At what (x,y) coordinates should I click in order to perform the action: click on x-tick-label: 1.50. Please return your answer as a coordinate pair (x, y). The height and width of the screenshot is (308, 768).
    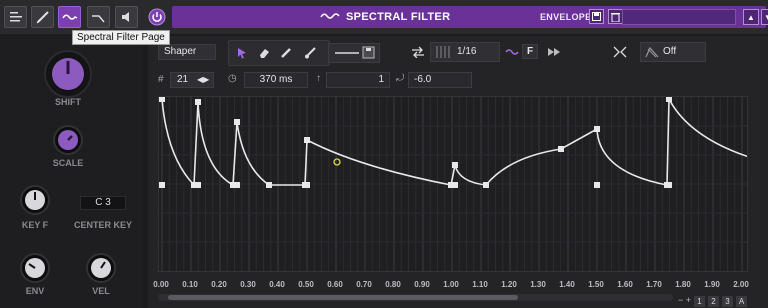
    Looking at the image, I should click on (596, 284).